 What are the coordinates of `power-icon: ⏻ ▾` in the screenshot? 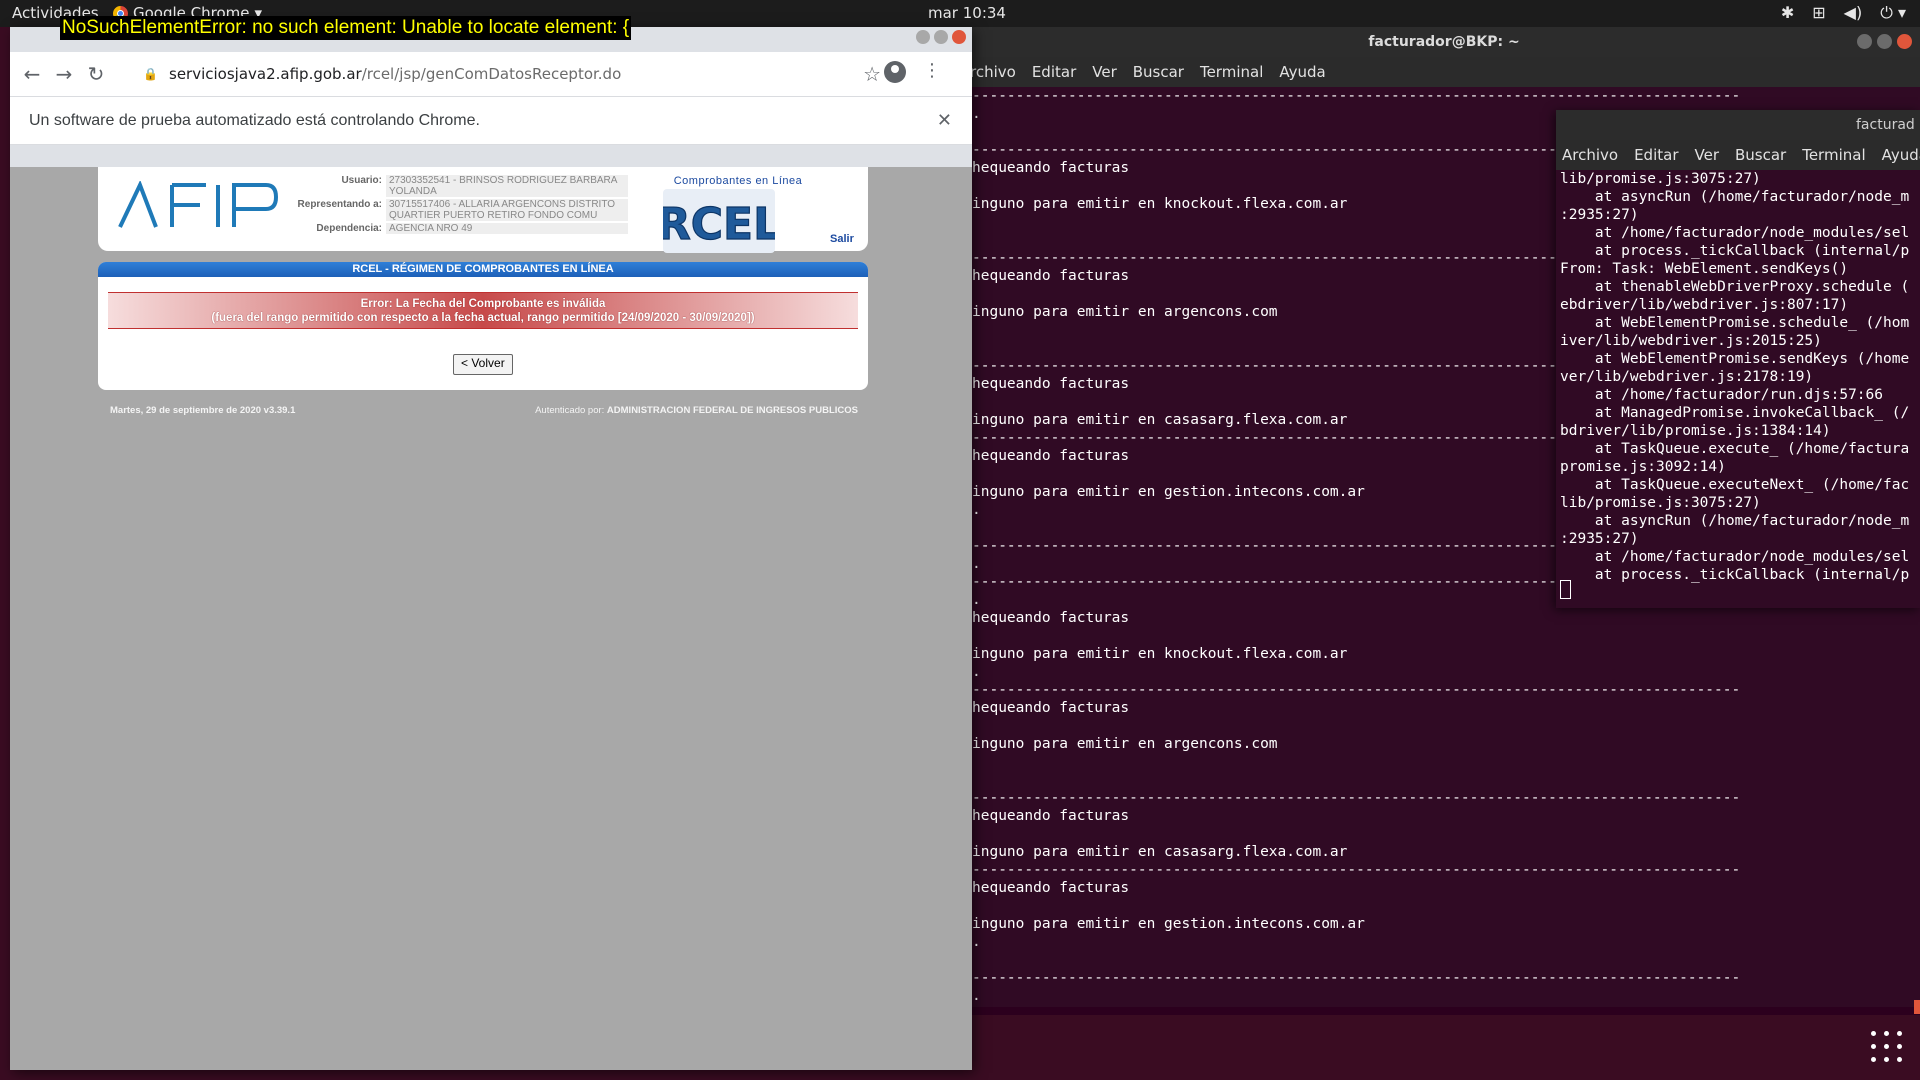 It's located at (1893, 13).